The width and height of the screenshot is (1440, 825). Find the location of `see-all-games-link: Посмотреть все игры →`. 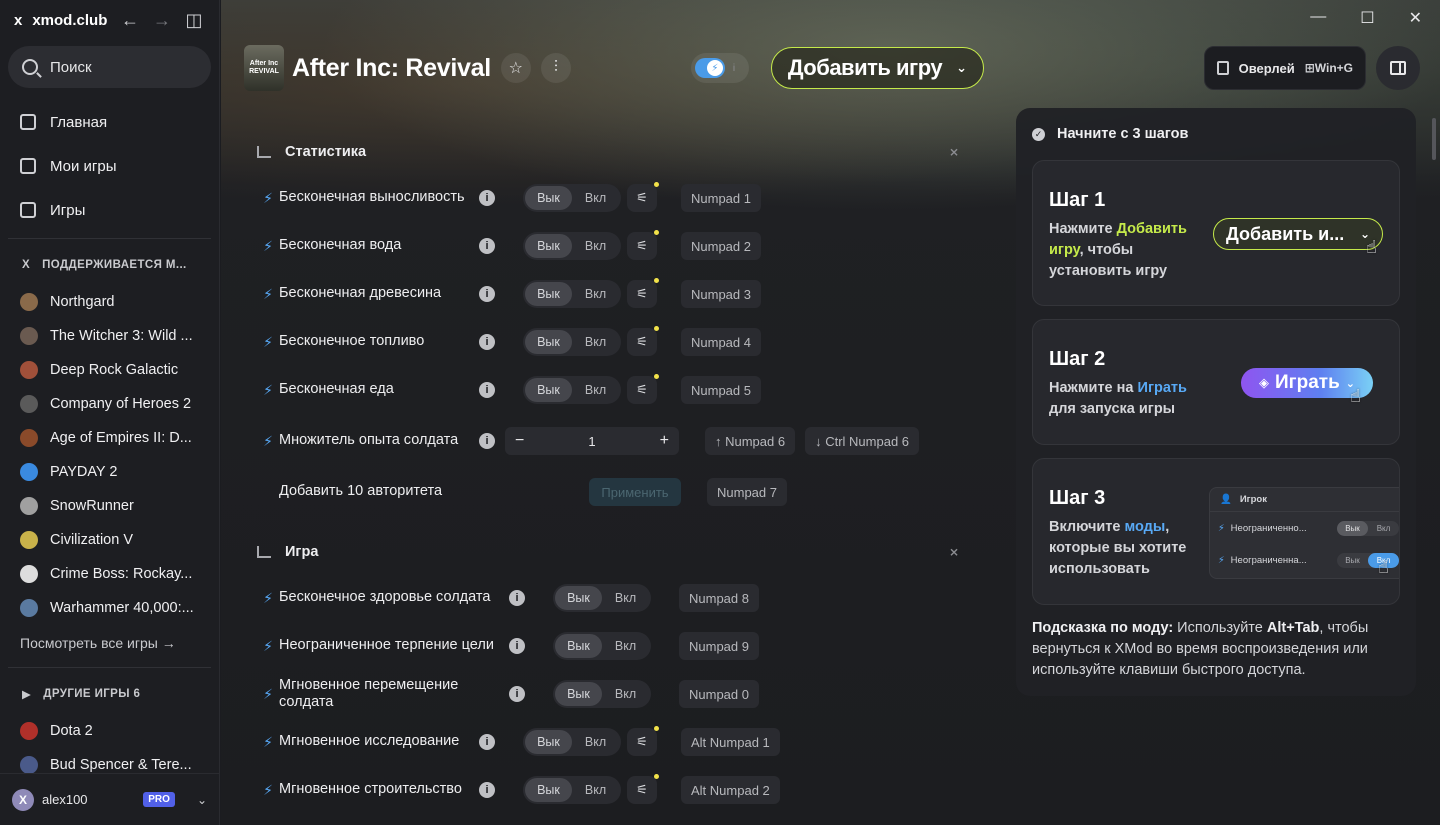

see-all-games-link: Посмотреть все игры → is located at coordinates (109, 643).